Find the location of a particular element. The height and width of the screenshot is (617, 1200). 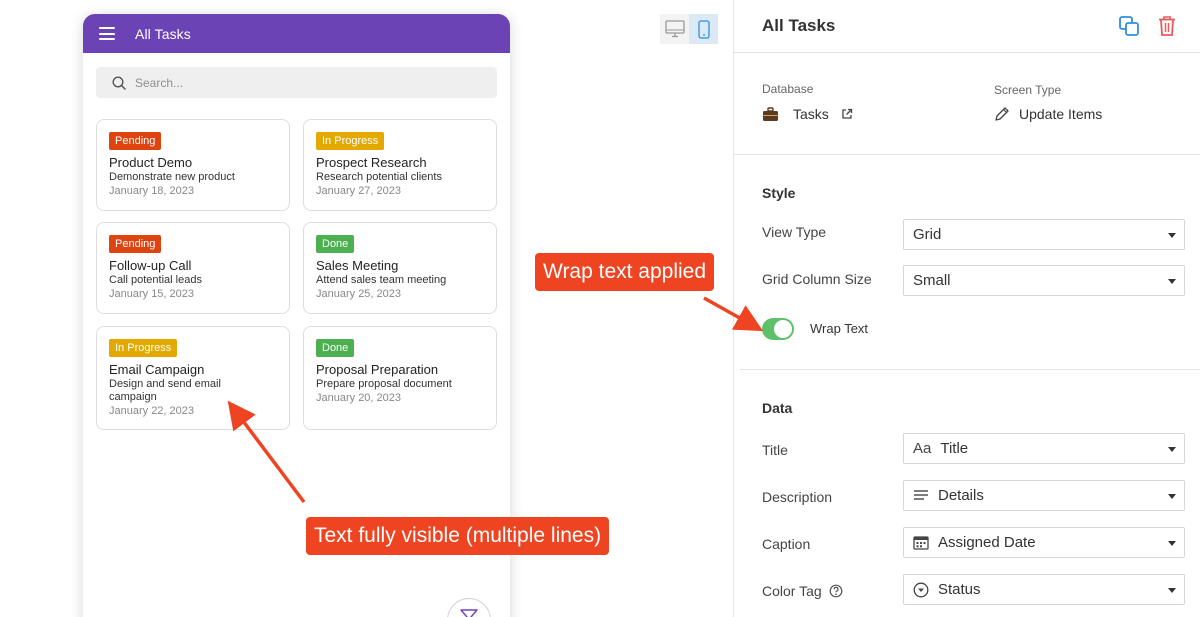

mobile-view-button is located at coordinates (703, 29).